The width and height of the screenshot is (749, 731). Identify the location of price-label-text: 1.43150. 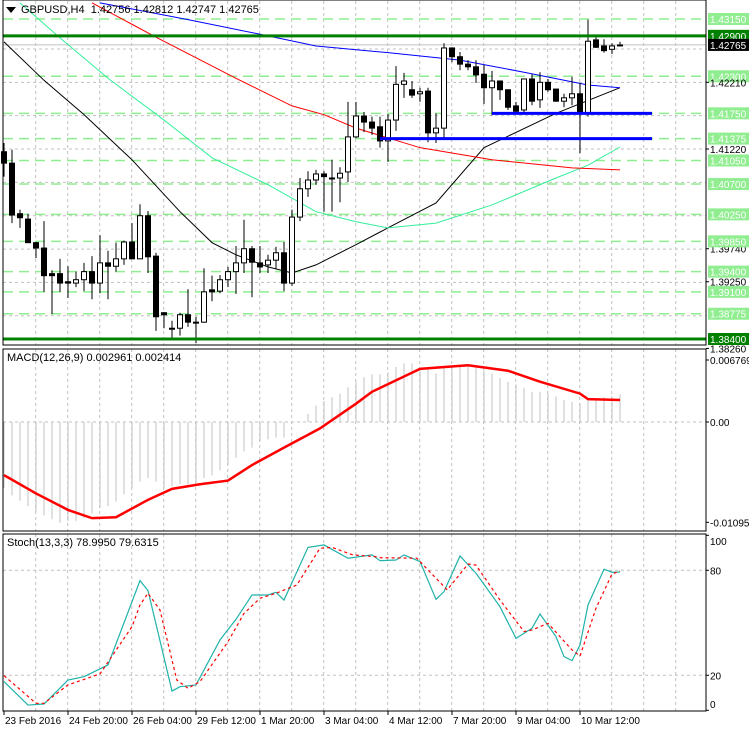
(728, 20).